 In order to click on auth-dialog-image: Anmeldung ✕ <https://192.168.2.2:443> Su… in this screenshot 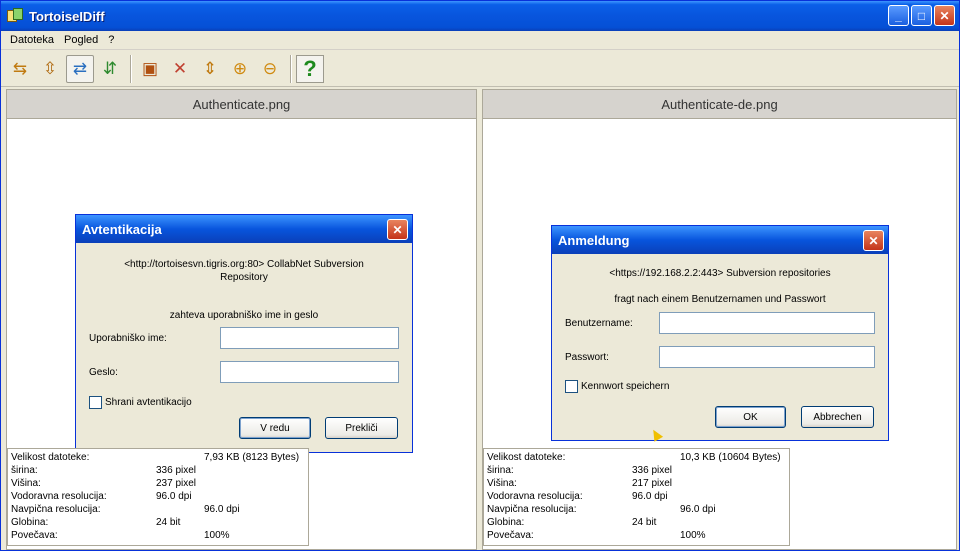, I will do `click(720, 333)`.